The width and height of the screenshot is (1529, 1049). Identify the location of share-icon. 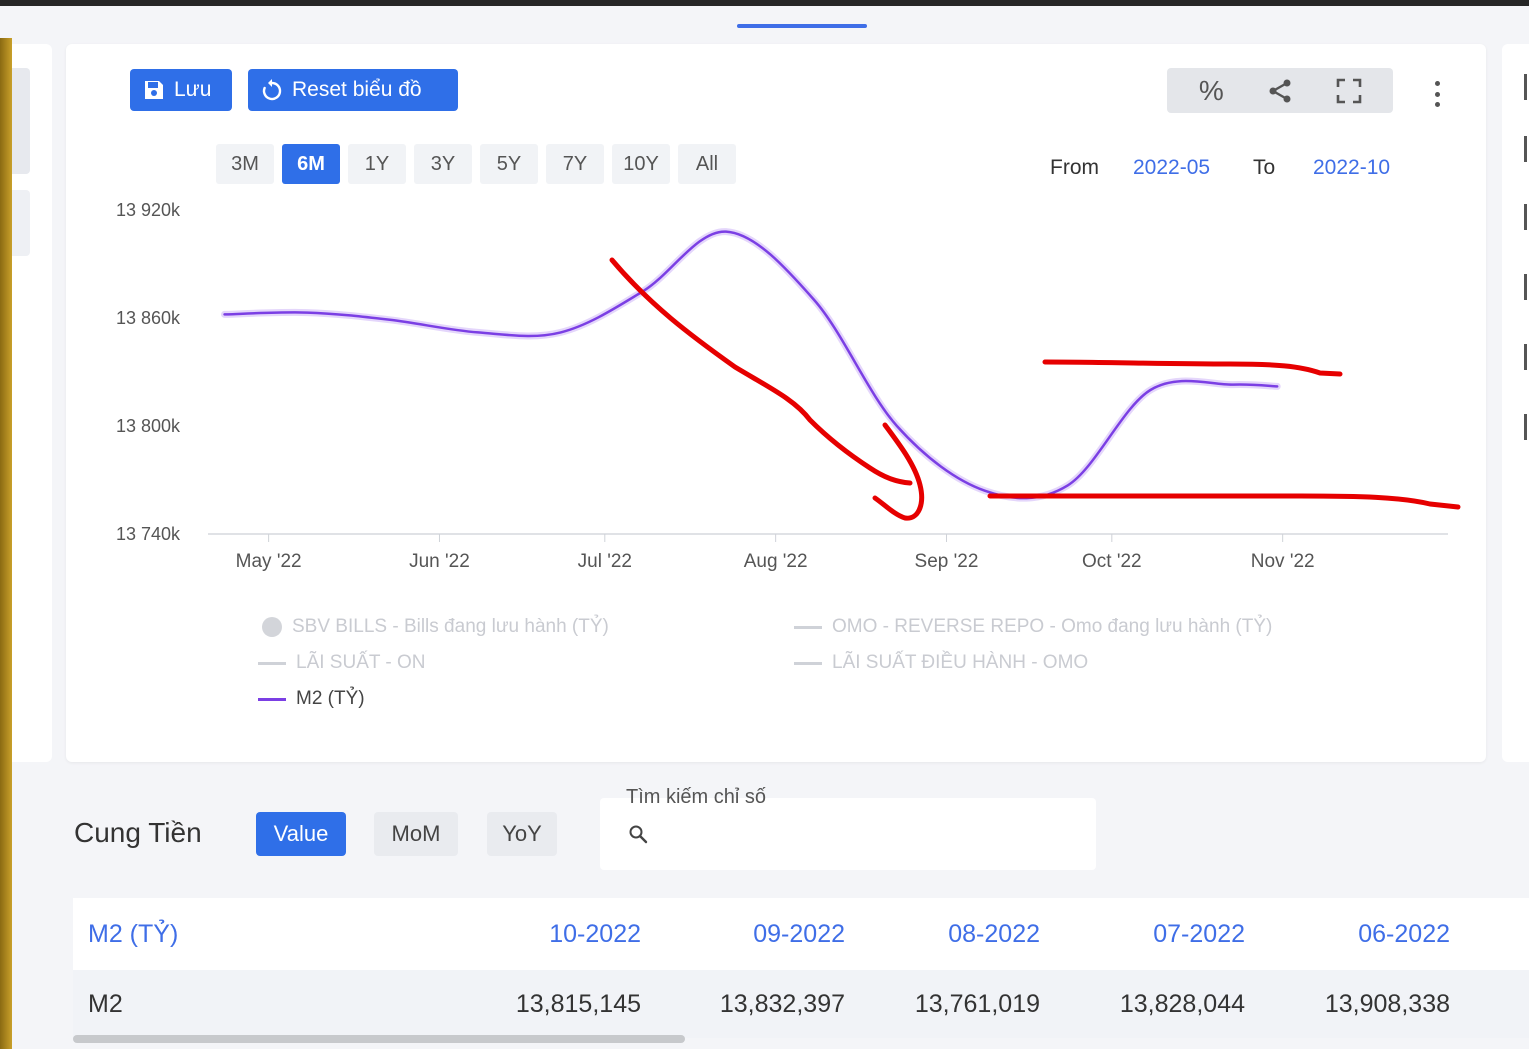
(1280, 90).